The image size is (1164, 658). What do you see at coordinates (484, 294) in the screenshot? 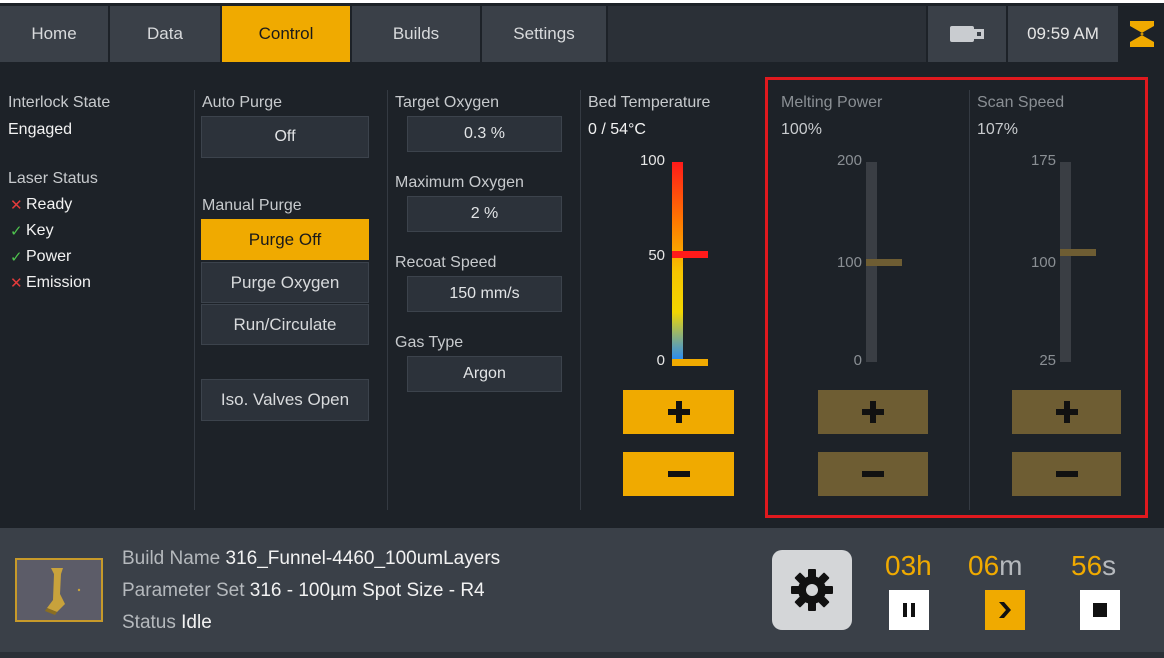
I see `recoat-speed-field: 150 mm/s` at bounding box center [484, 294].